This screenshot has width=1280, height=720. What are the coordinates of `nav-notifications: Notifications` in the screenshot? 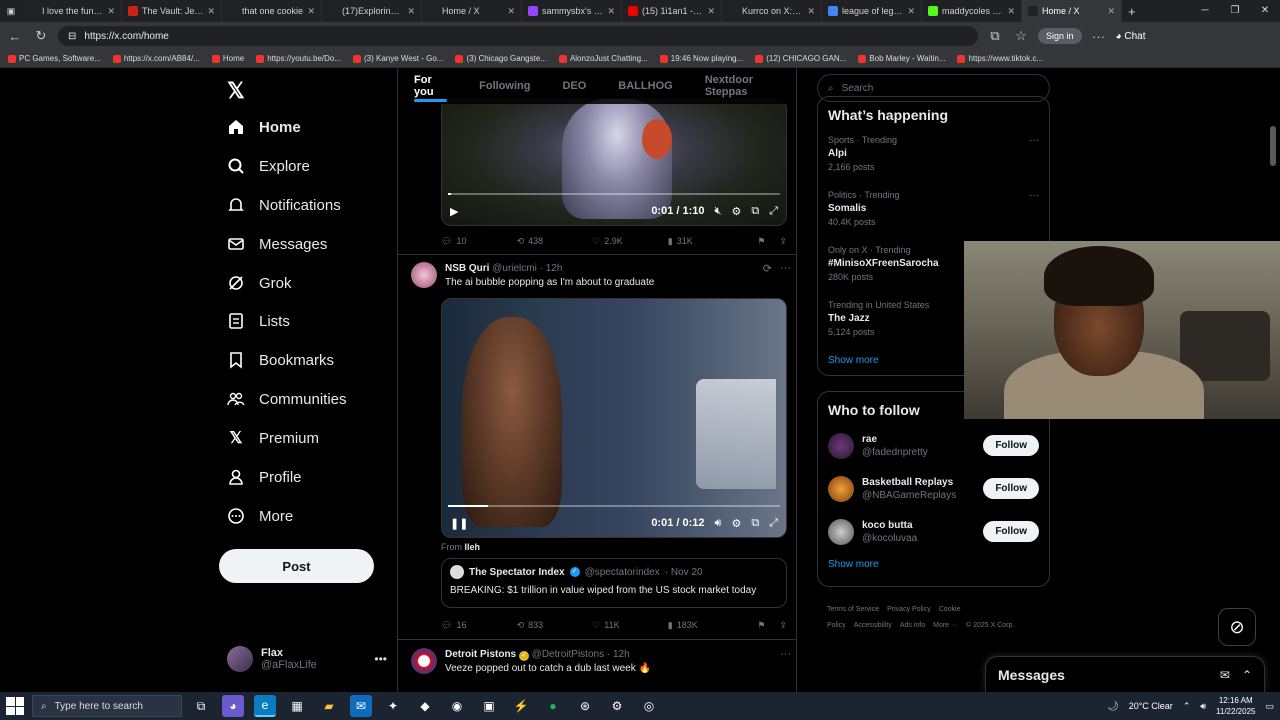 It's located at (284, 205).